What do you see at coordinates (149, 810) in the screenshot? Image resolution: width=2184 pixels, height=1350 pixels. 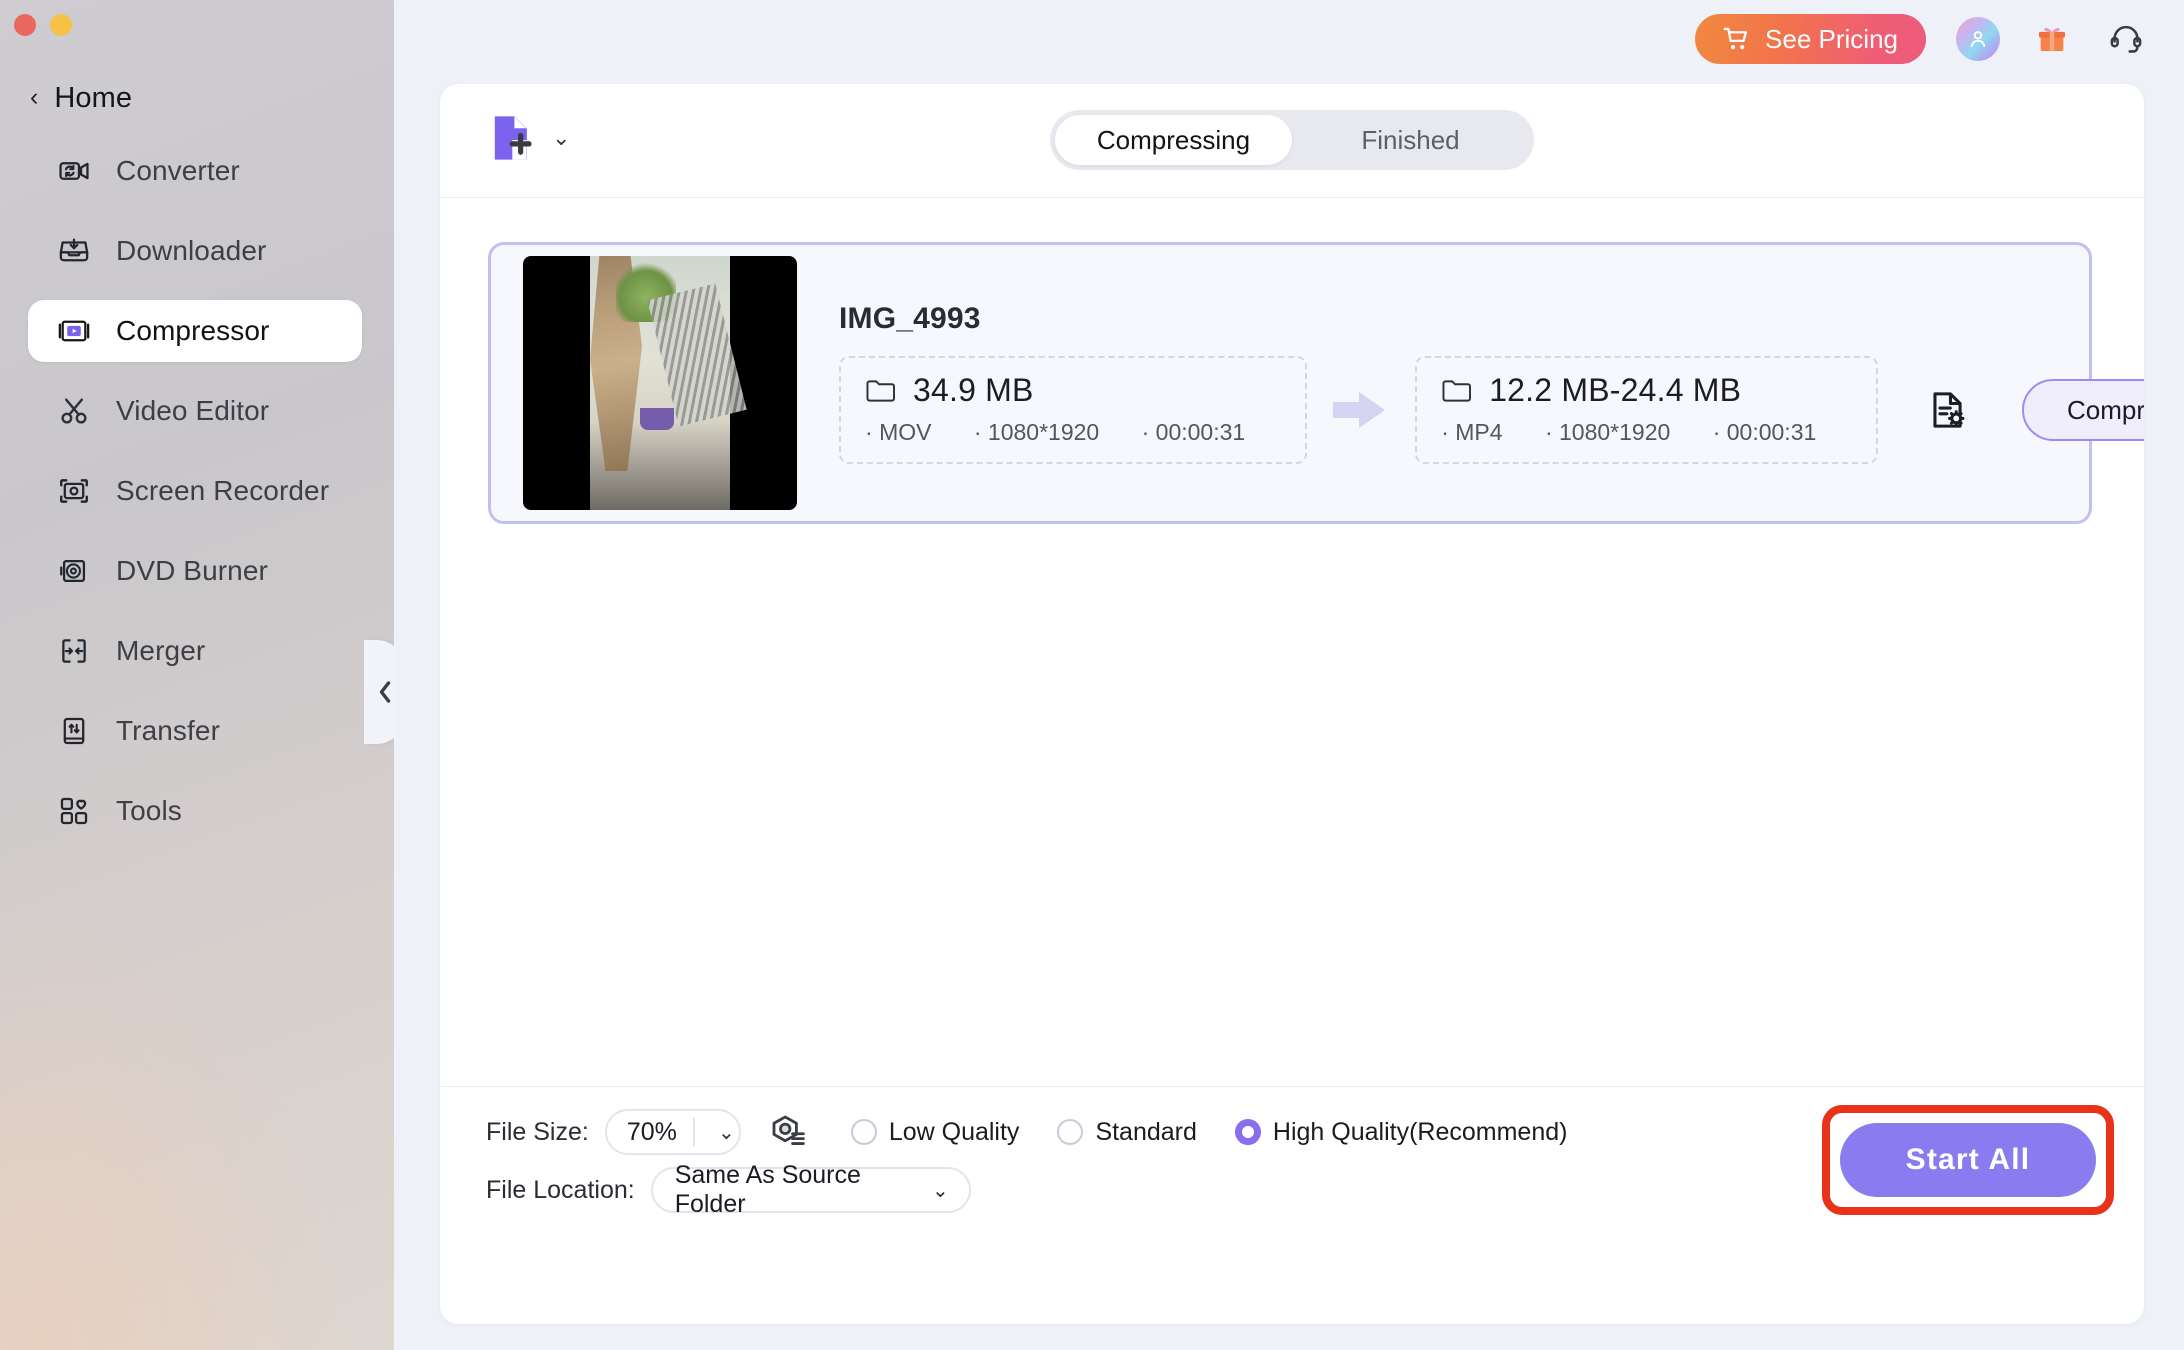 I see `sidebar-item-label: Tools` at bounding box center [149, 810].